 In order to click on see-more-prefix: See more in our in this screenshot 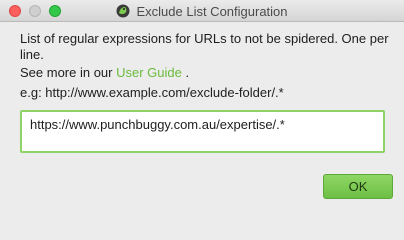, I will do `click(68, 72)`.